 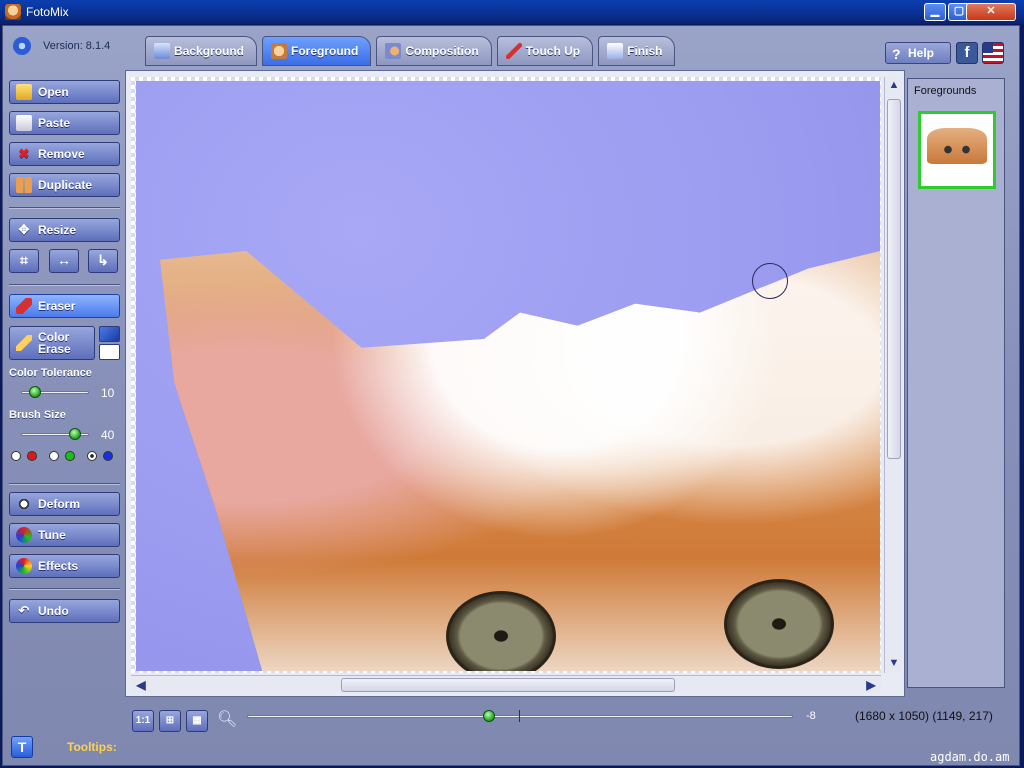 What do you see at coordinates (47, 12) in the screenshot?
I see `window-title: FotoMix` at bounding box center [47, 12].